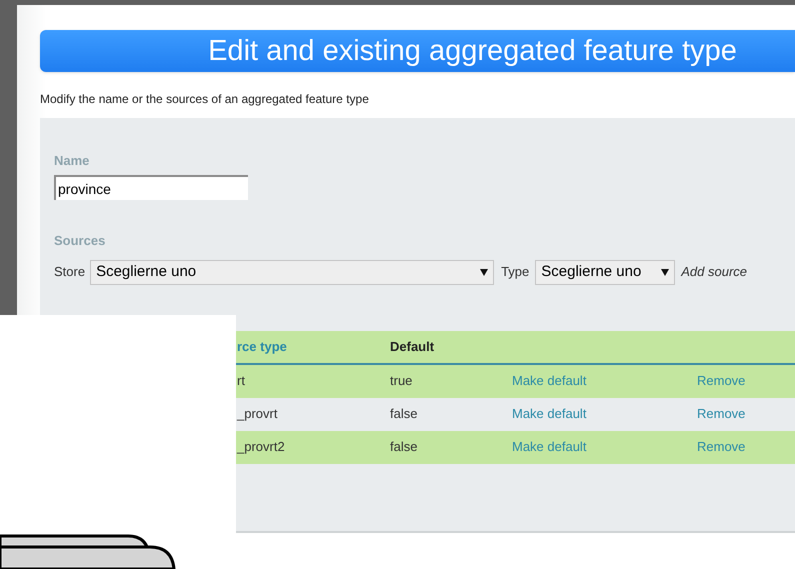  What do you see at coordinates (151, 187) in the screenshot?
I see `name-input: province` at bounding box center [151, 187].